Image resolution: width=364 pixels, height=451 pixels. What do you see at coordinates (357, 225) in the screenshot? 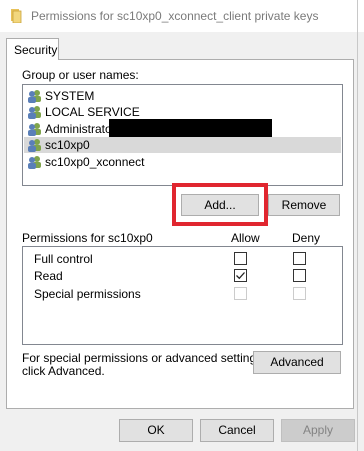
I see `window-edge` at bounding box center [357, 225].